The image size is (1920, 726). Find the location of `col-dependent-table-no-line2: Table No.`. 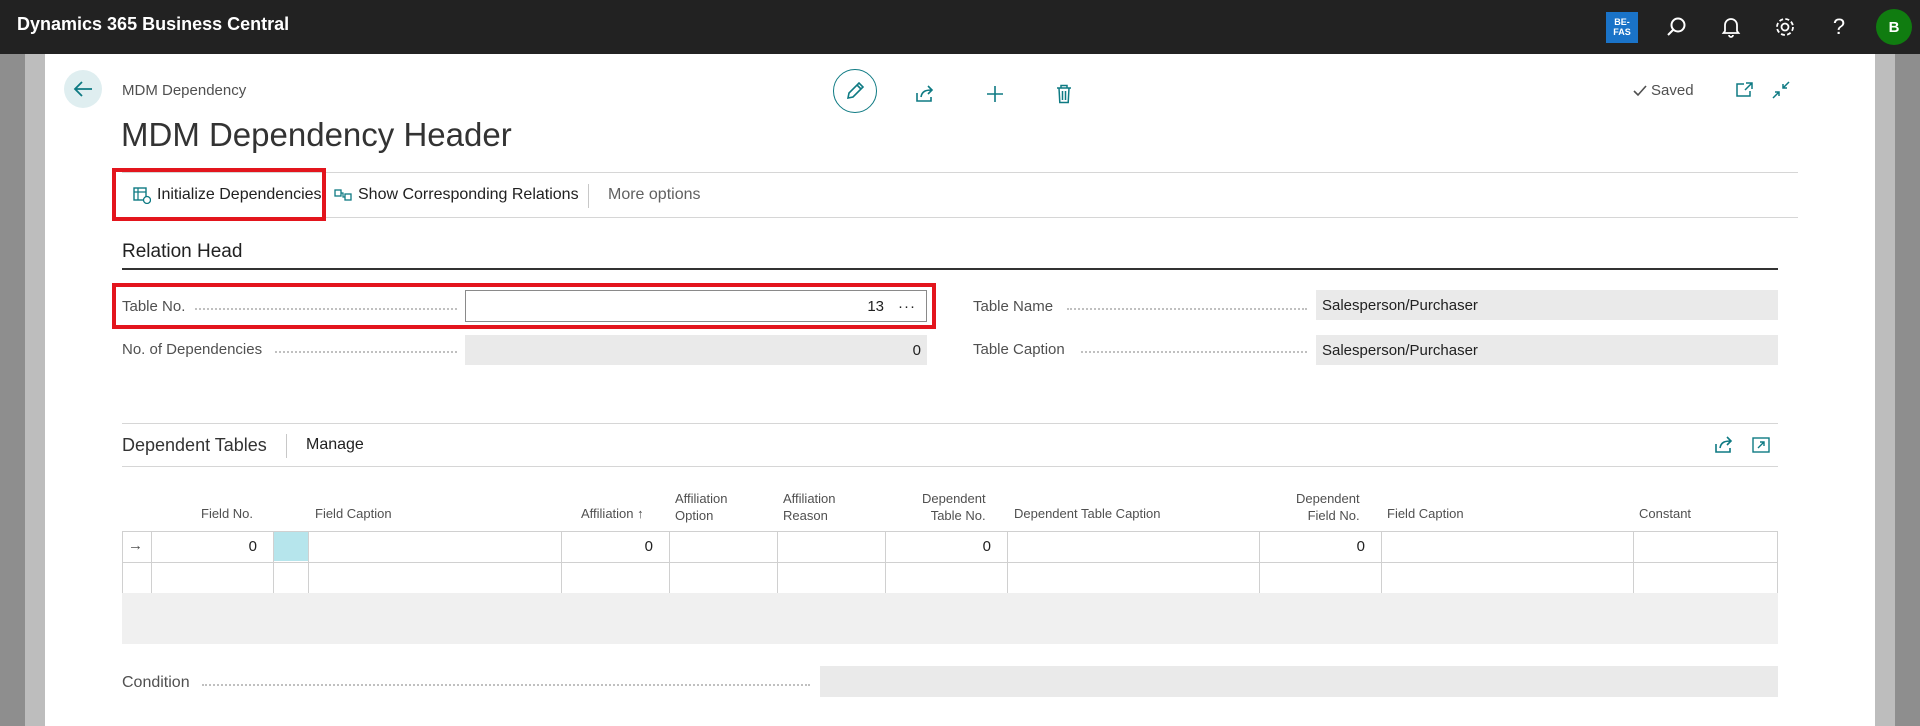

col-dependent-table-no-line2: Table No. is located at coordinates (958, 515).